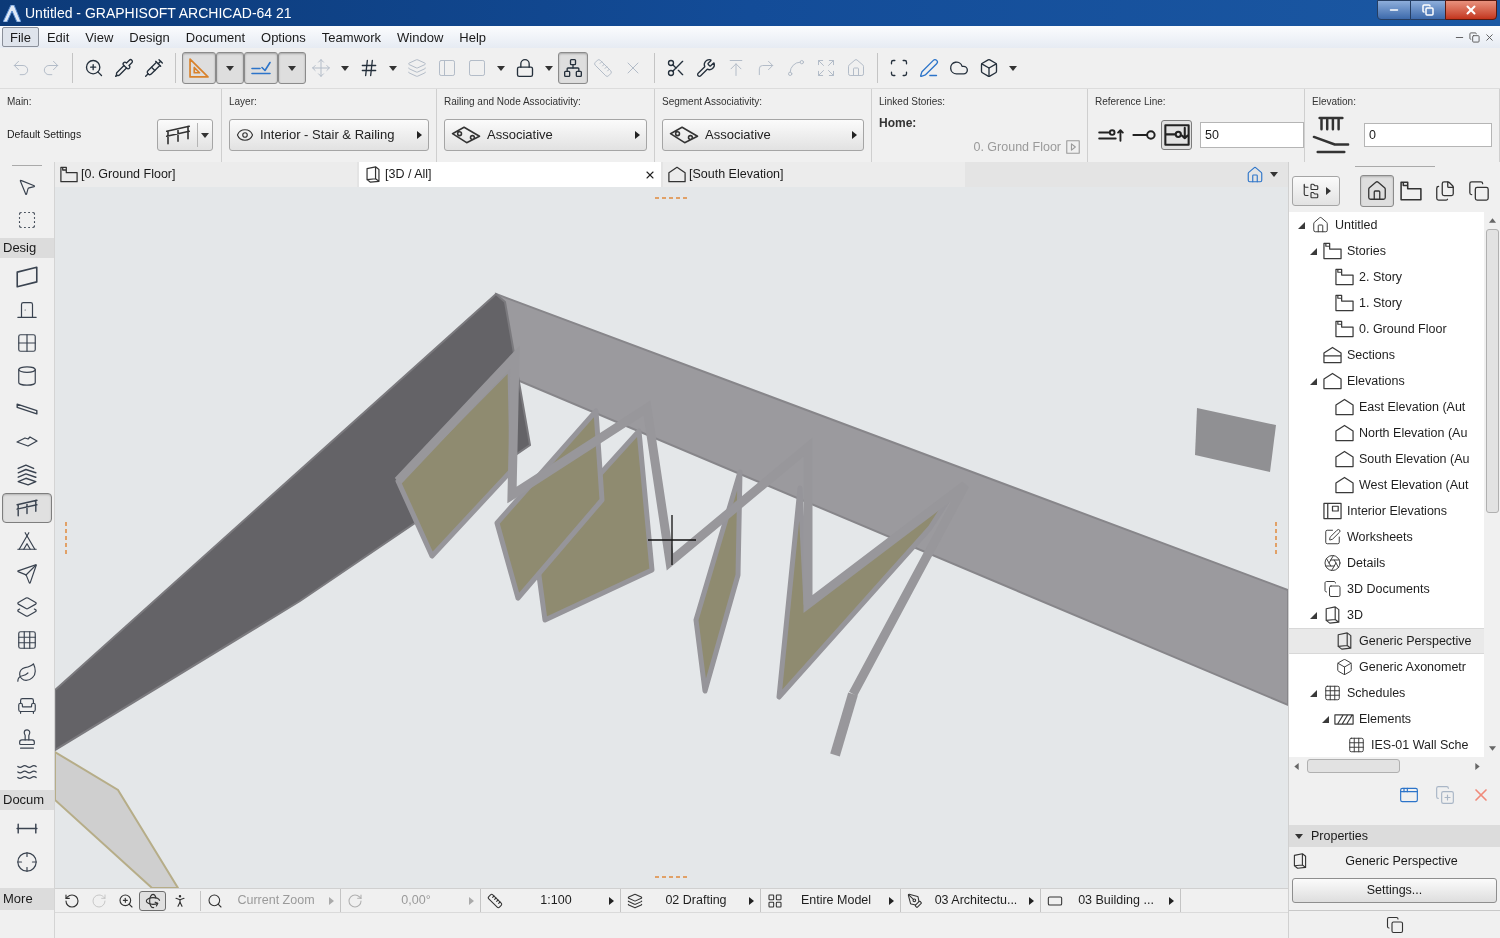  Describe the element at coordinates (844, 724) in the screenshot. I see `railing-post` at that location.